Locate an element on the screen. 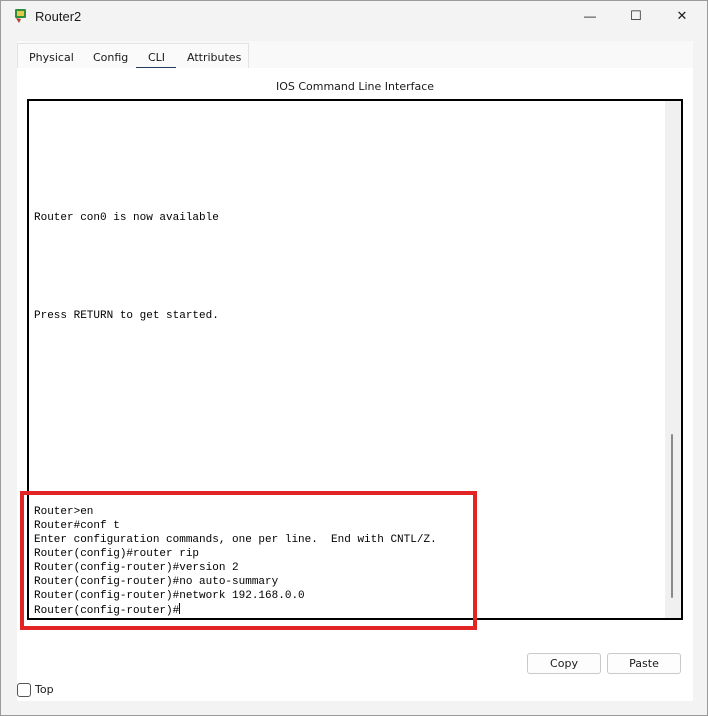  window-title: Router2 is located at coordinates (58, 16).